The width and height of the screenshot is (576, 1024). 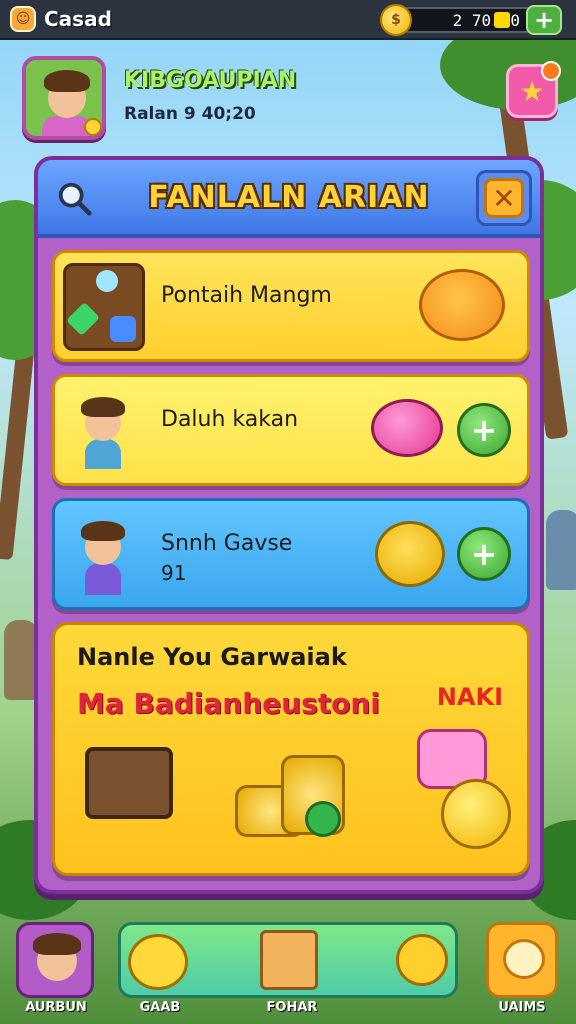 I want to click on coin-icon: $, so click(x=396, y=20).